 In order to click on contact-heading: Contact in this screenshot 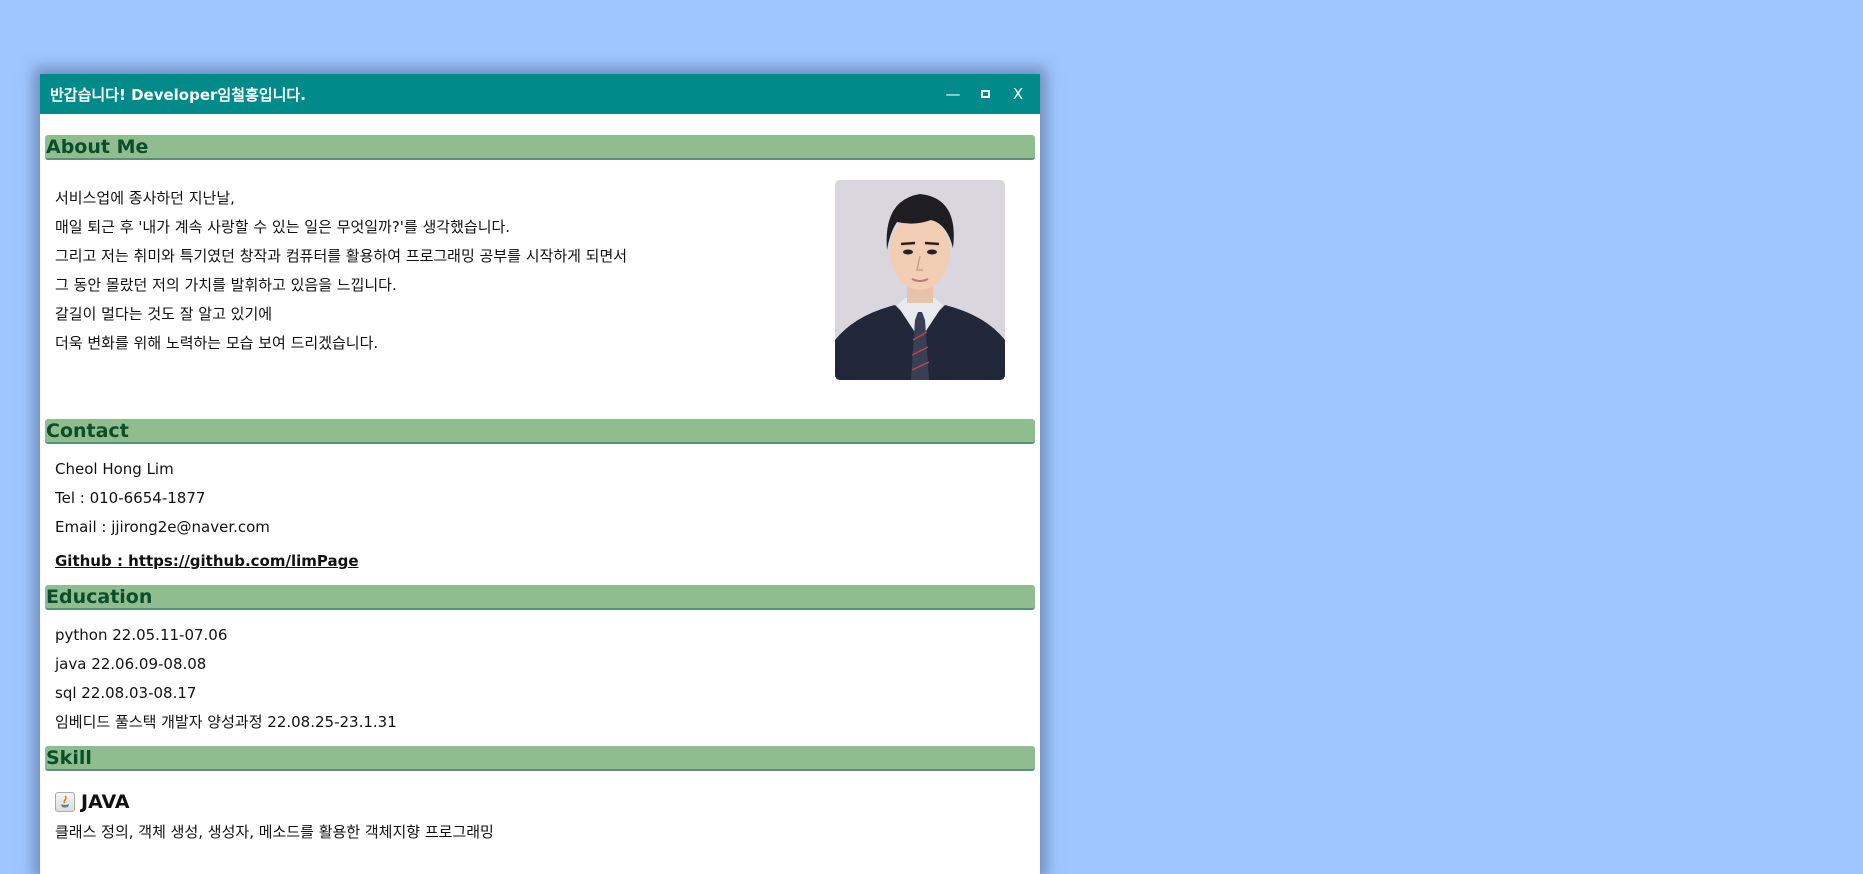, I will do `click(540, 431)`.